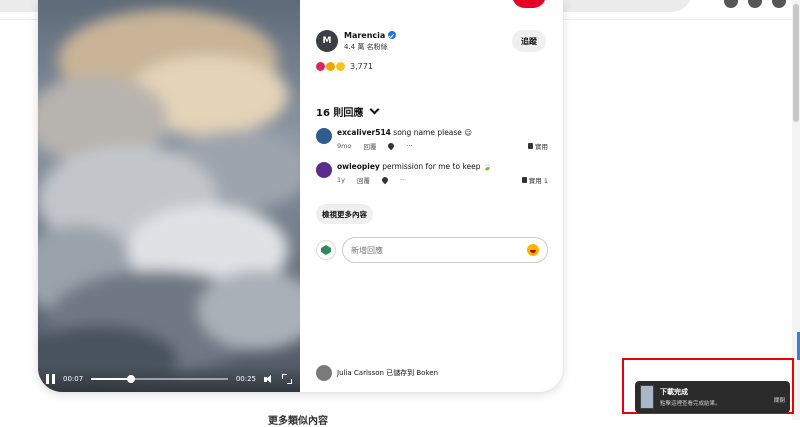 This screenshot has height=427, width=800. What do you see at coordinates (366, 46) in the screenshot?
I see `follower-count: 4.4 萬 名粉絲` at bounding box center [366, 46].